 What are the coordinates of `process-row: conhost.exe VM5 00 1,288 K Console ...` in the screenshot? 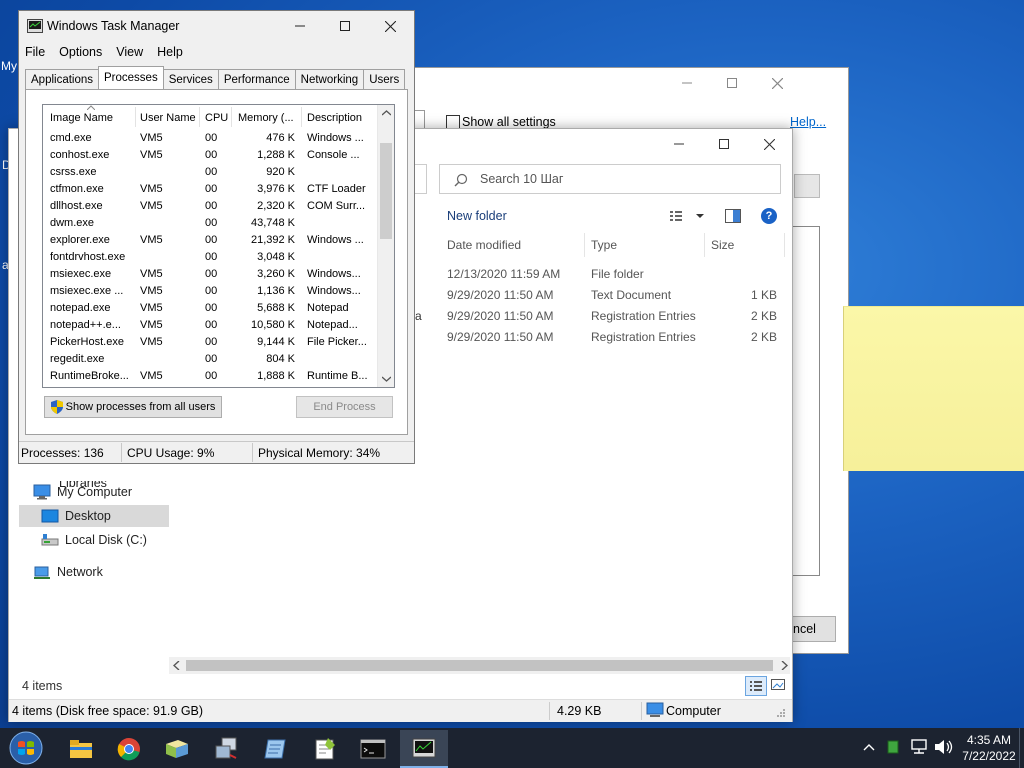 It's located at (210, 155).